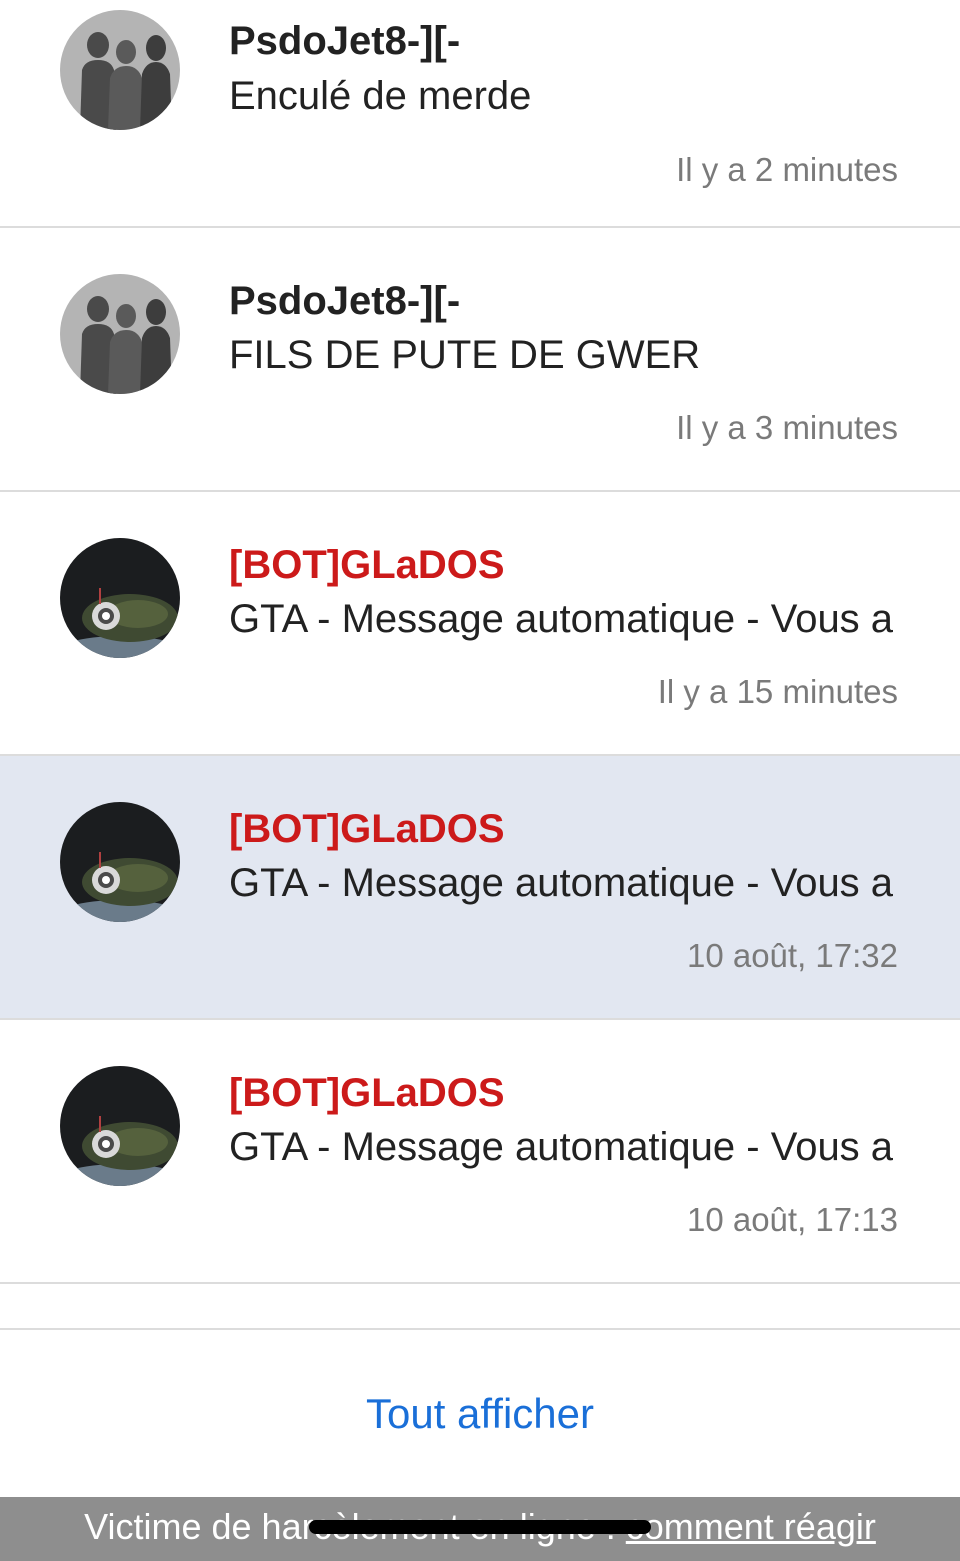 The width and height of the screenshot is (960, 1561). Describe the element at coordinates (480, 1527) in the screenshot. I see `home-indicator` at that location.